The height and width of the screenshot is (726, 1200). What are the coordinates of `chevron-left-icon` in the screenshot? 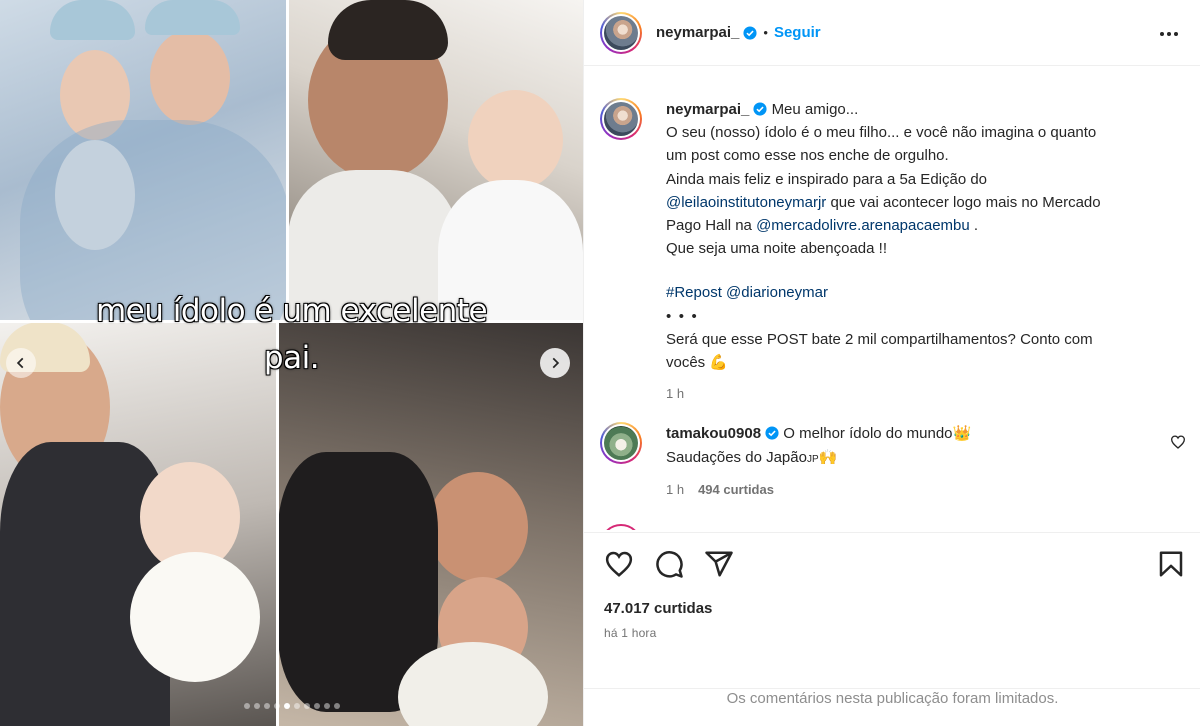 It's located at (20, 363).